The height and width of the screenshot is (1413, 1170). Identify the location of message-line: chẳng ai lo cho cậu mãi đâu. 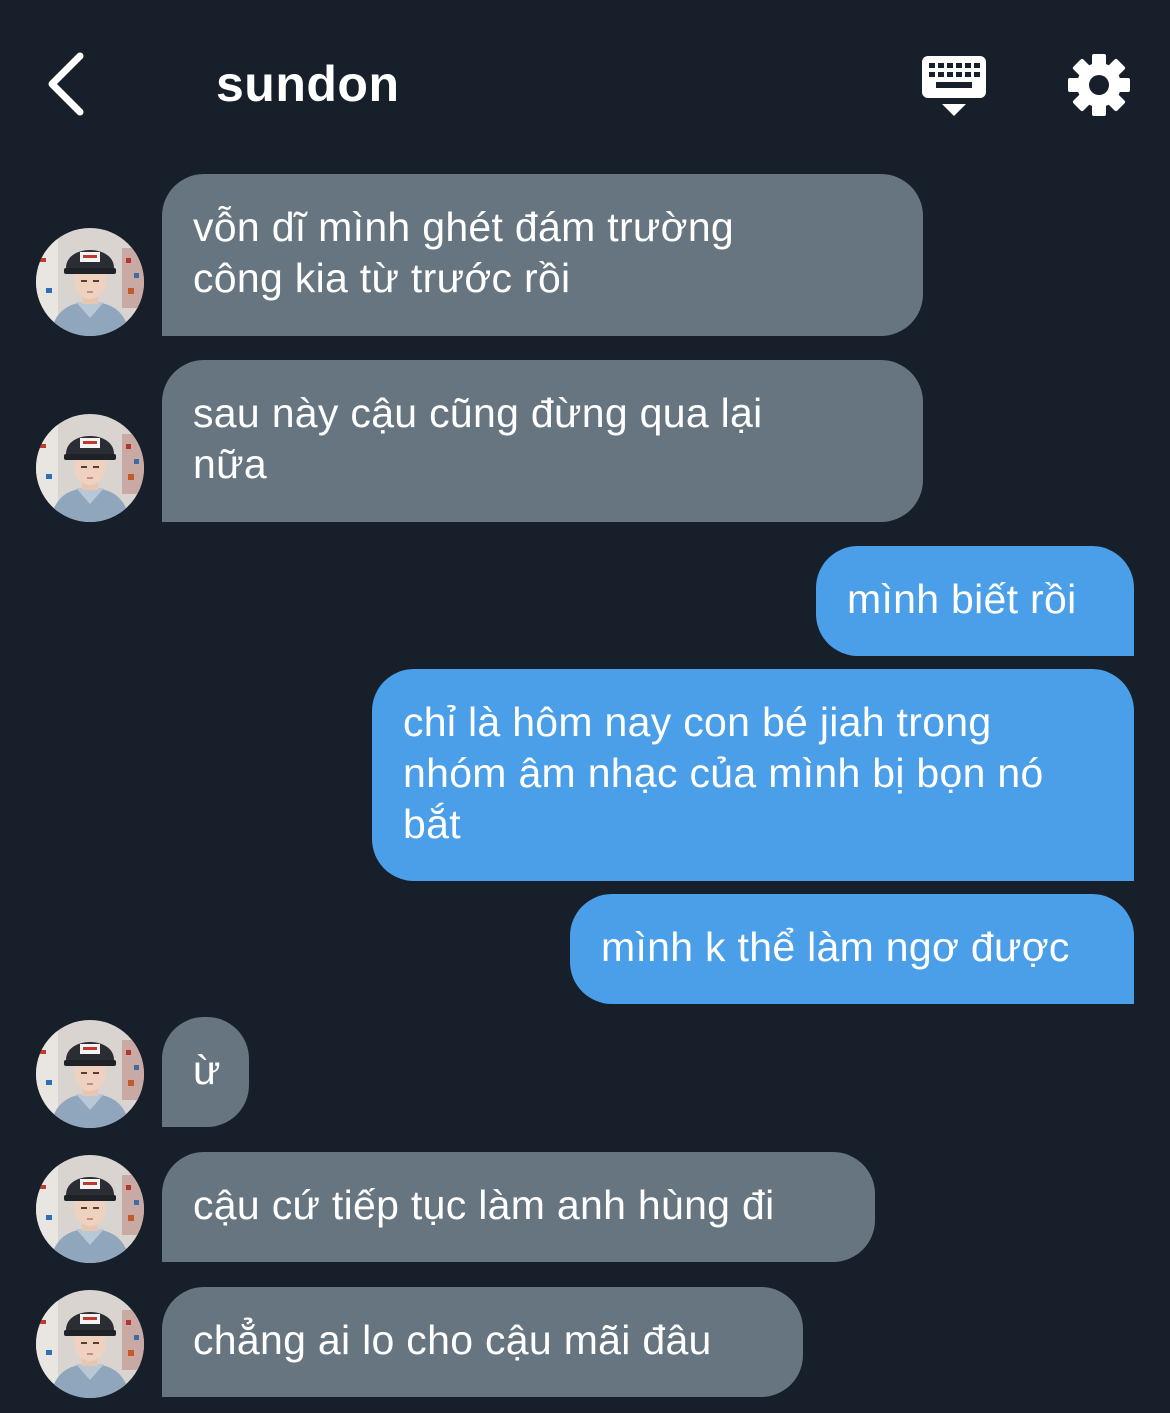
(452, 1340).